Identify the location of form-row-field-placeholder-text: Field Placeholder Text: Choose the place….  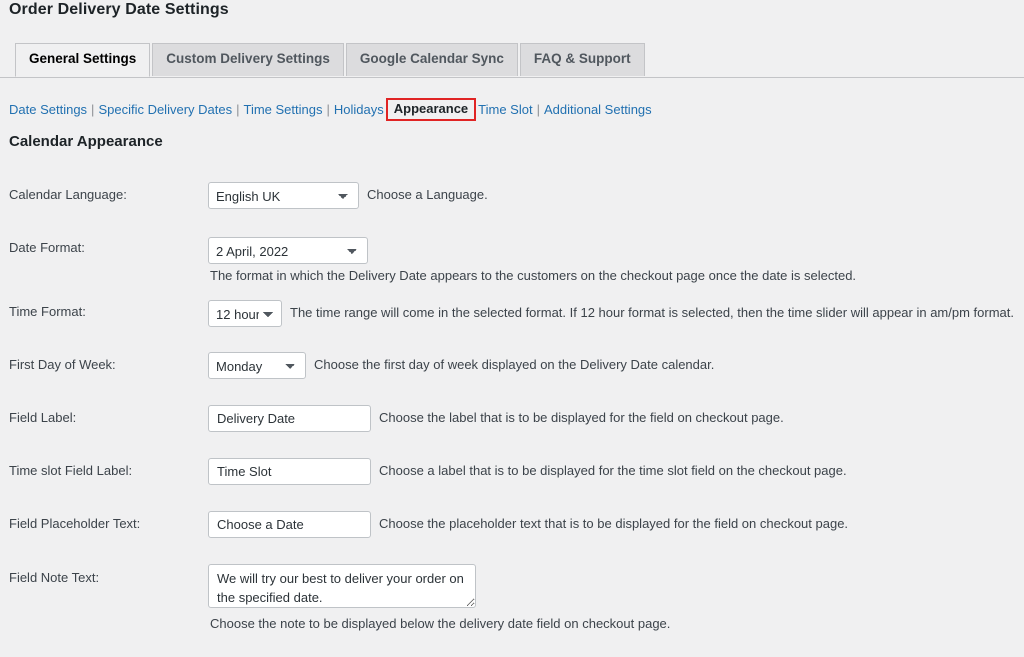
(512, 527).